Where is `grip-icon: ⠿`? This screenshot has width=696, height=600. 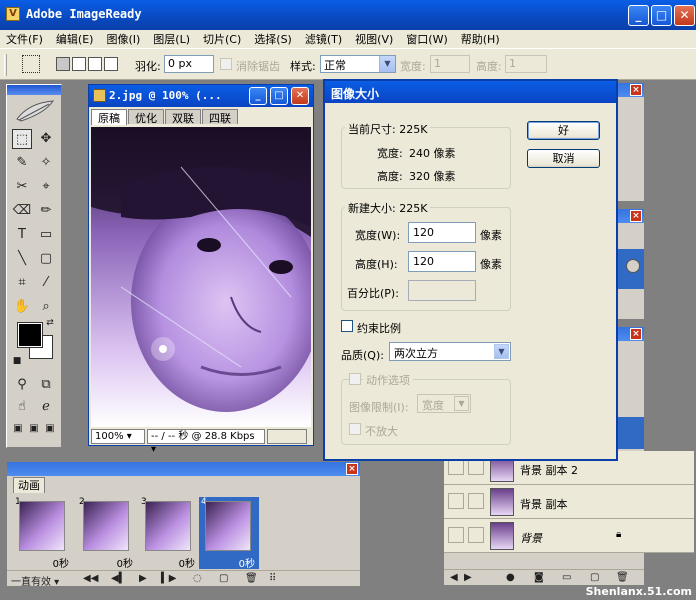 grip-icon: ⠿ is located at coordinates (272, 578).